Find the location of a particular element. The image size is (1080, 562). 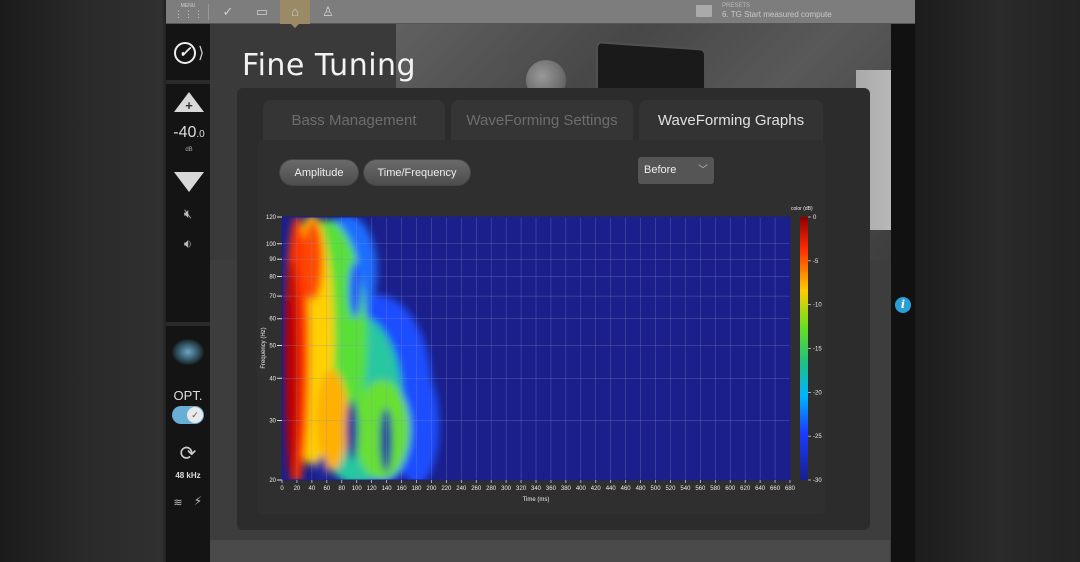

x-tick-label: 600 is located at coordinates (730, 489).